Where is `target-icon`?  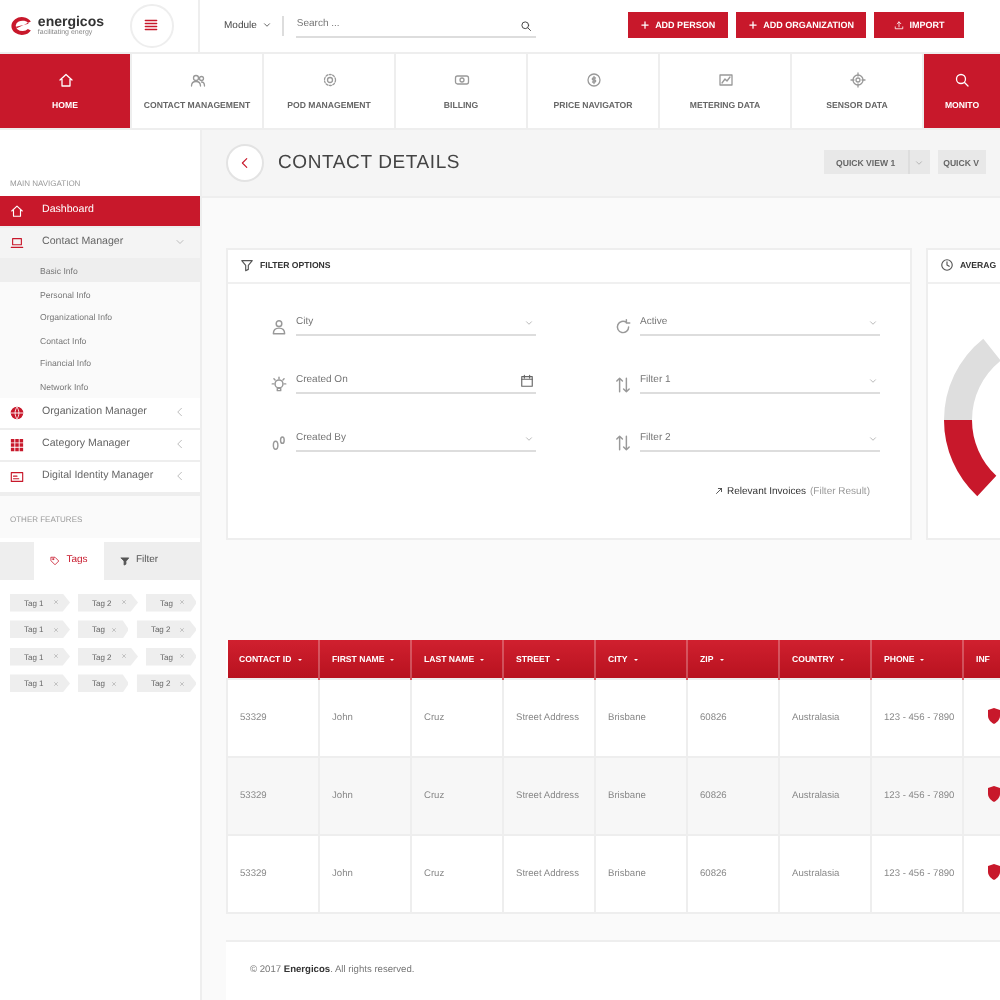
target-icon is located at coordinates (857, 79).